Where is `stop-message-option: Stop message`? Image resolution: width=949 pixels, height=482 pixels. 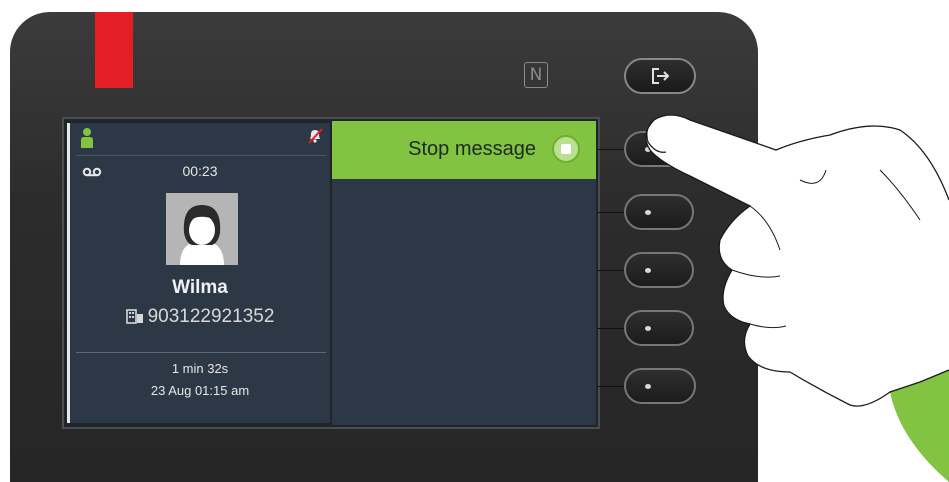 stop-message-option: Stop message is located at coordinates (464, 150).